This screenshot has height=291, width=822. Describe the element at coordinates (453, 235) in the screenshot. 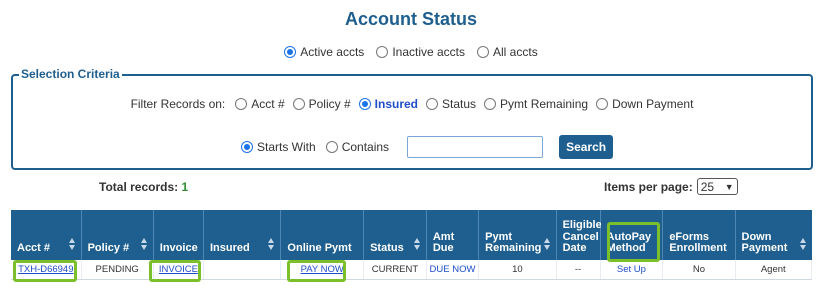

I see `col-header-amt-due: Amt Due` at that location.